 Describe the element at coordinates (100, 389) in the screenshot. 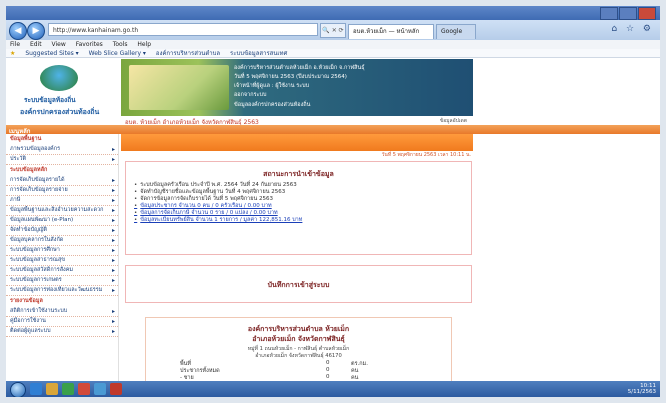

I see `browser-icon` at that location.